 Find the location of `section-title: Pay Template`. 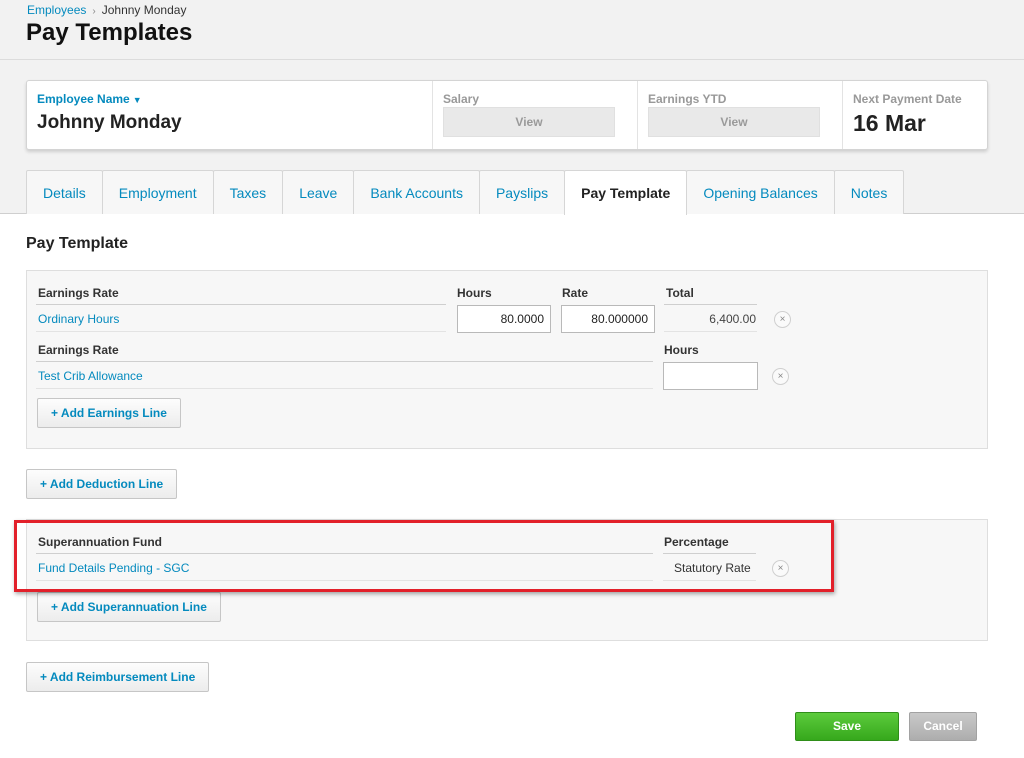

section-title: Pay Template is located at coordinates (77, 243).